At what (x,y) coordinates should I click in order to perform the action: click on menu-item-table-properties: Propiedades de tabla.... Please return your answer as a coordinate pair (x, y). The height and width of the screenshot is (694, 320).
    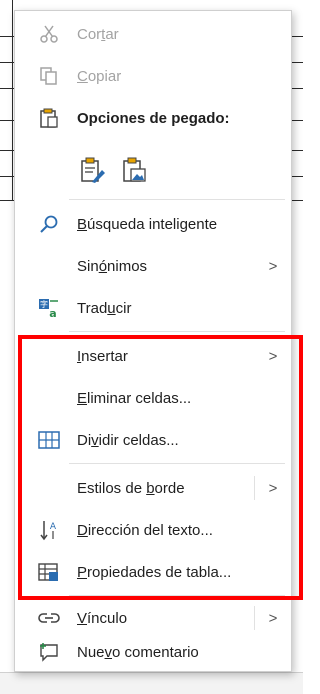
    Looking at the image, I should click on (153, 572).